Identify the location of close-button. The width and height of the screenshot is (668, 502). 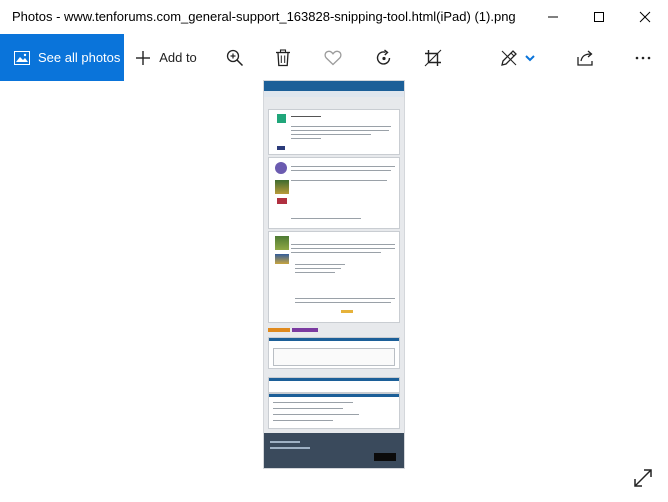
(645, 17).